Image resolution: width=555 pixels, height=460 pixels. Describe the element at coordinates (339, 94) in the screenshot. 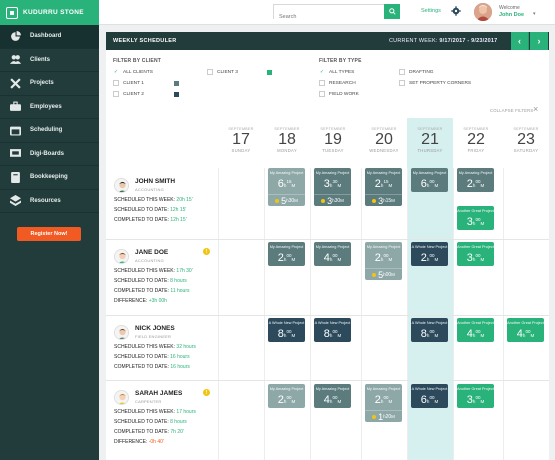

I see `type-filter-2: FIELD WORK` at that location.